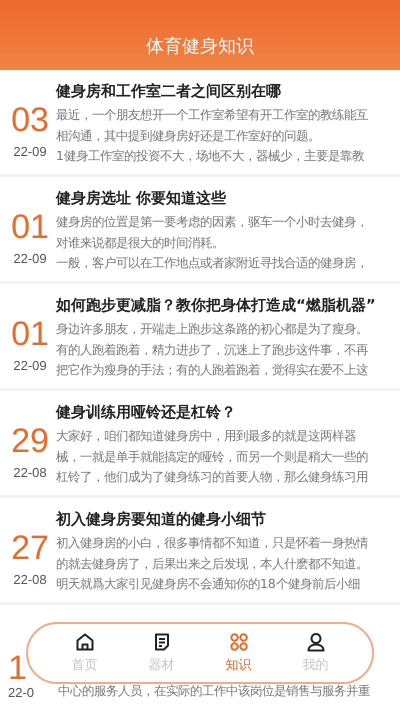  I want to click on summary-line: 械，一就是单手就能搞定的哑铃，而另一个则是稍大一些的, so click(212, 457).